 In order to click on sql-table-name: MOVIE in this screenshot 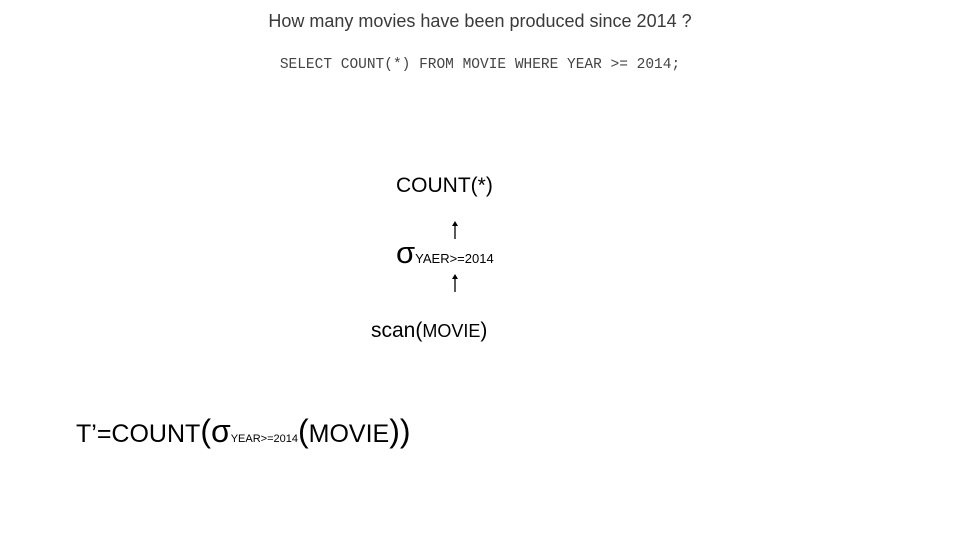, I will do `click(484, 65)`.